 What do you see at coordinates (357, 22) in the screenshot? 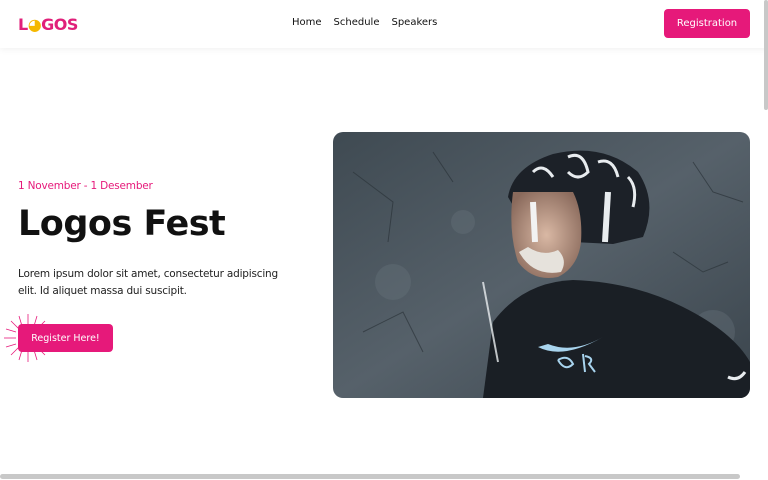
I see `nav-link-schedule: Schedule` at bounding box center [357, 22].